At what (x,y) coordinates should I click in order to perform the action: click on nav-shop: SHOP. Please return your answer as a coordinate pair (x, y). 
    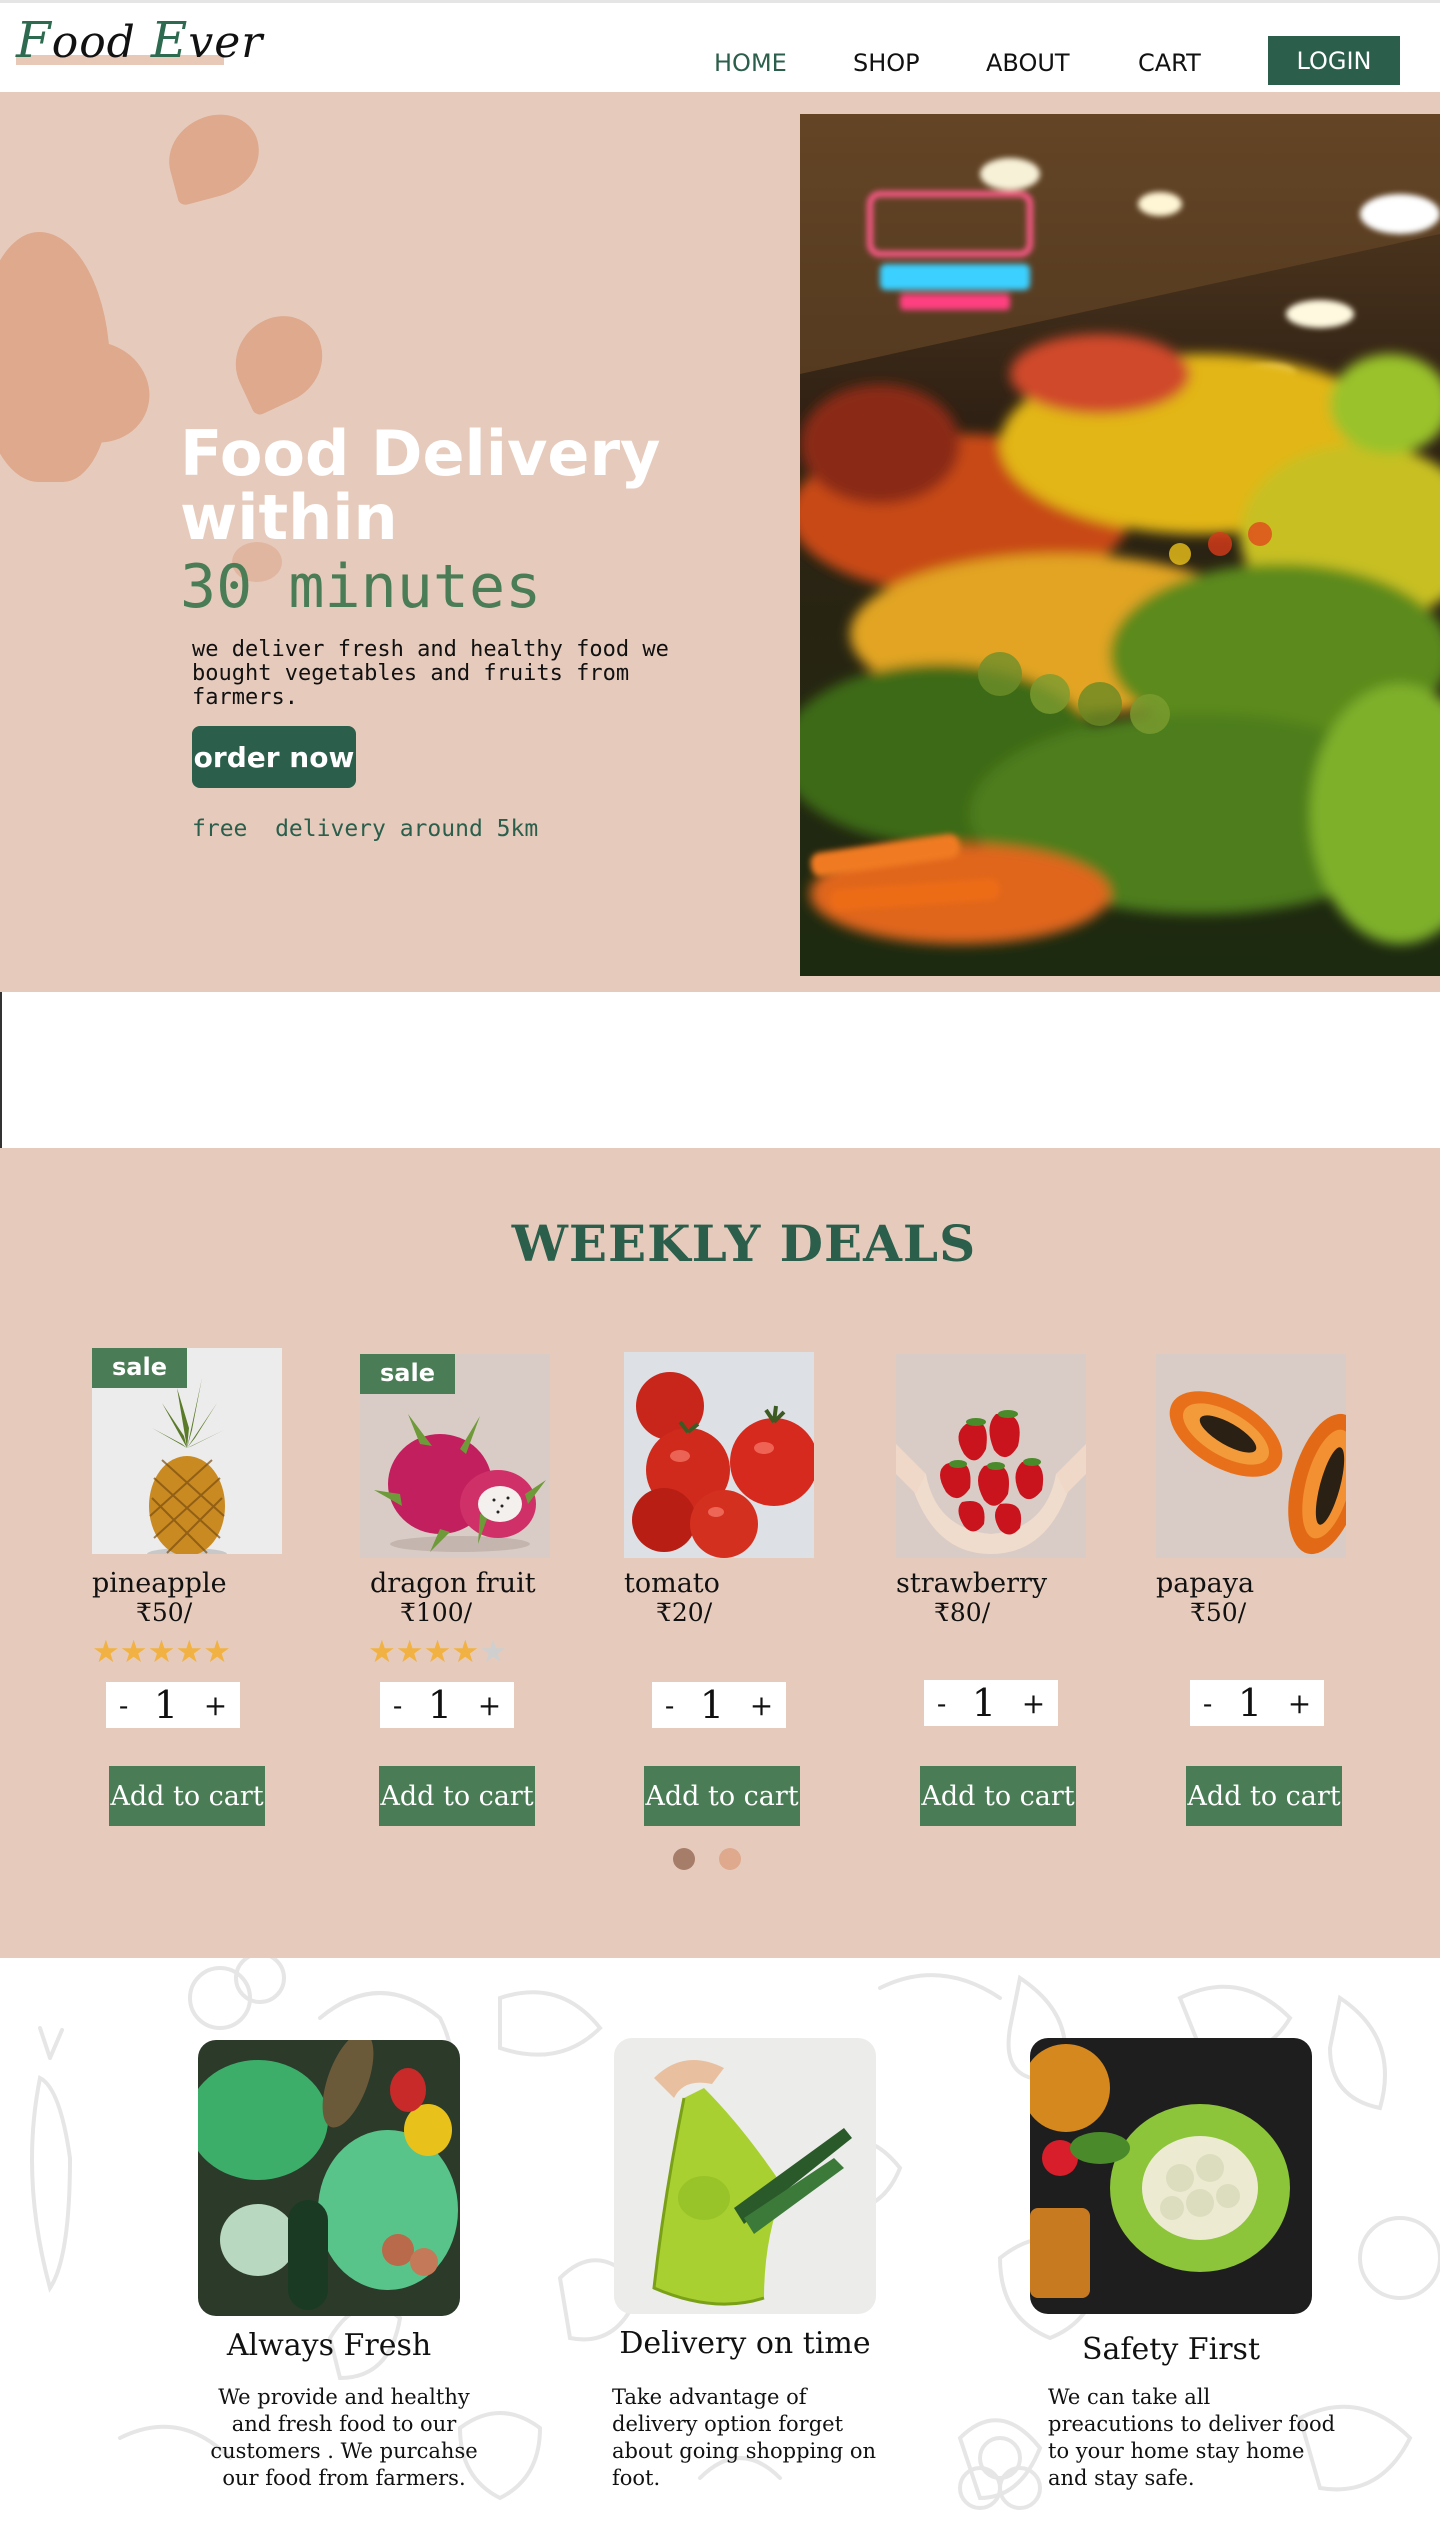
    Looking at the image, I should click on (886, 63).